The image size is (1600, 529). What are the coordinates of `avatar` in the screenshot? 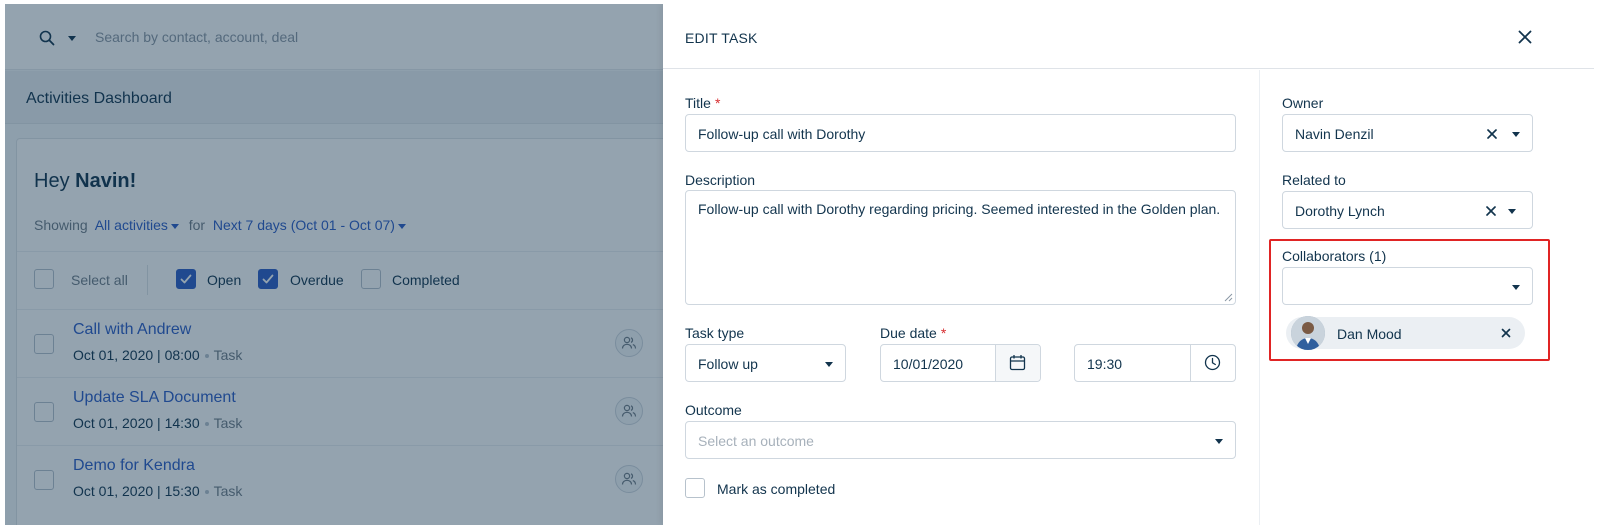 It's located at (1308, 333).